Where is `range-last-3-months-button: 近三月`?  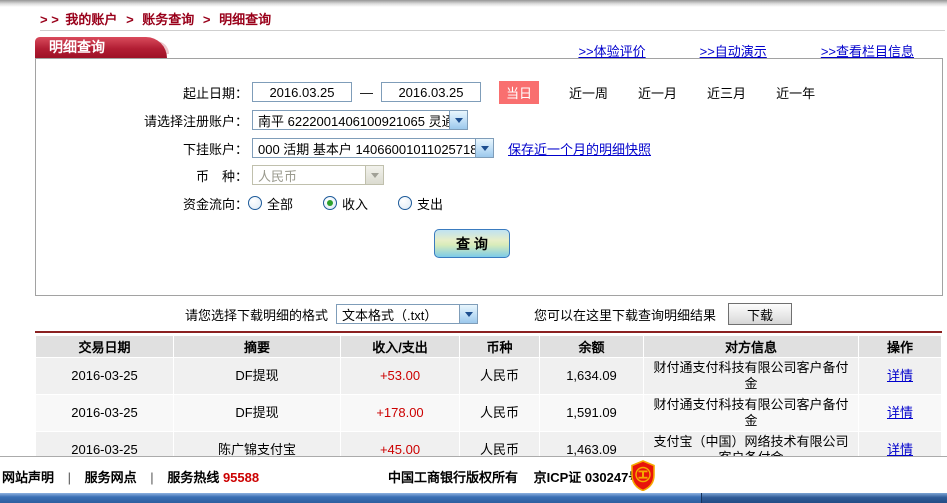
range-last-3-months-button: 近三月 is located at coordinates (726, 92).